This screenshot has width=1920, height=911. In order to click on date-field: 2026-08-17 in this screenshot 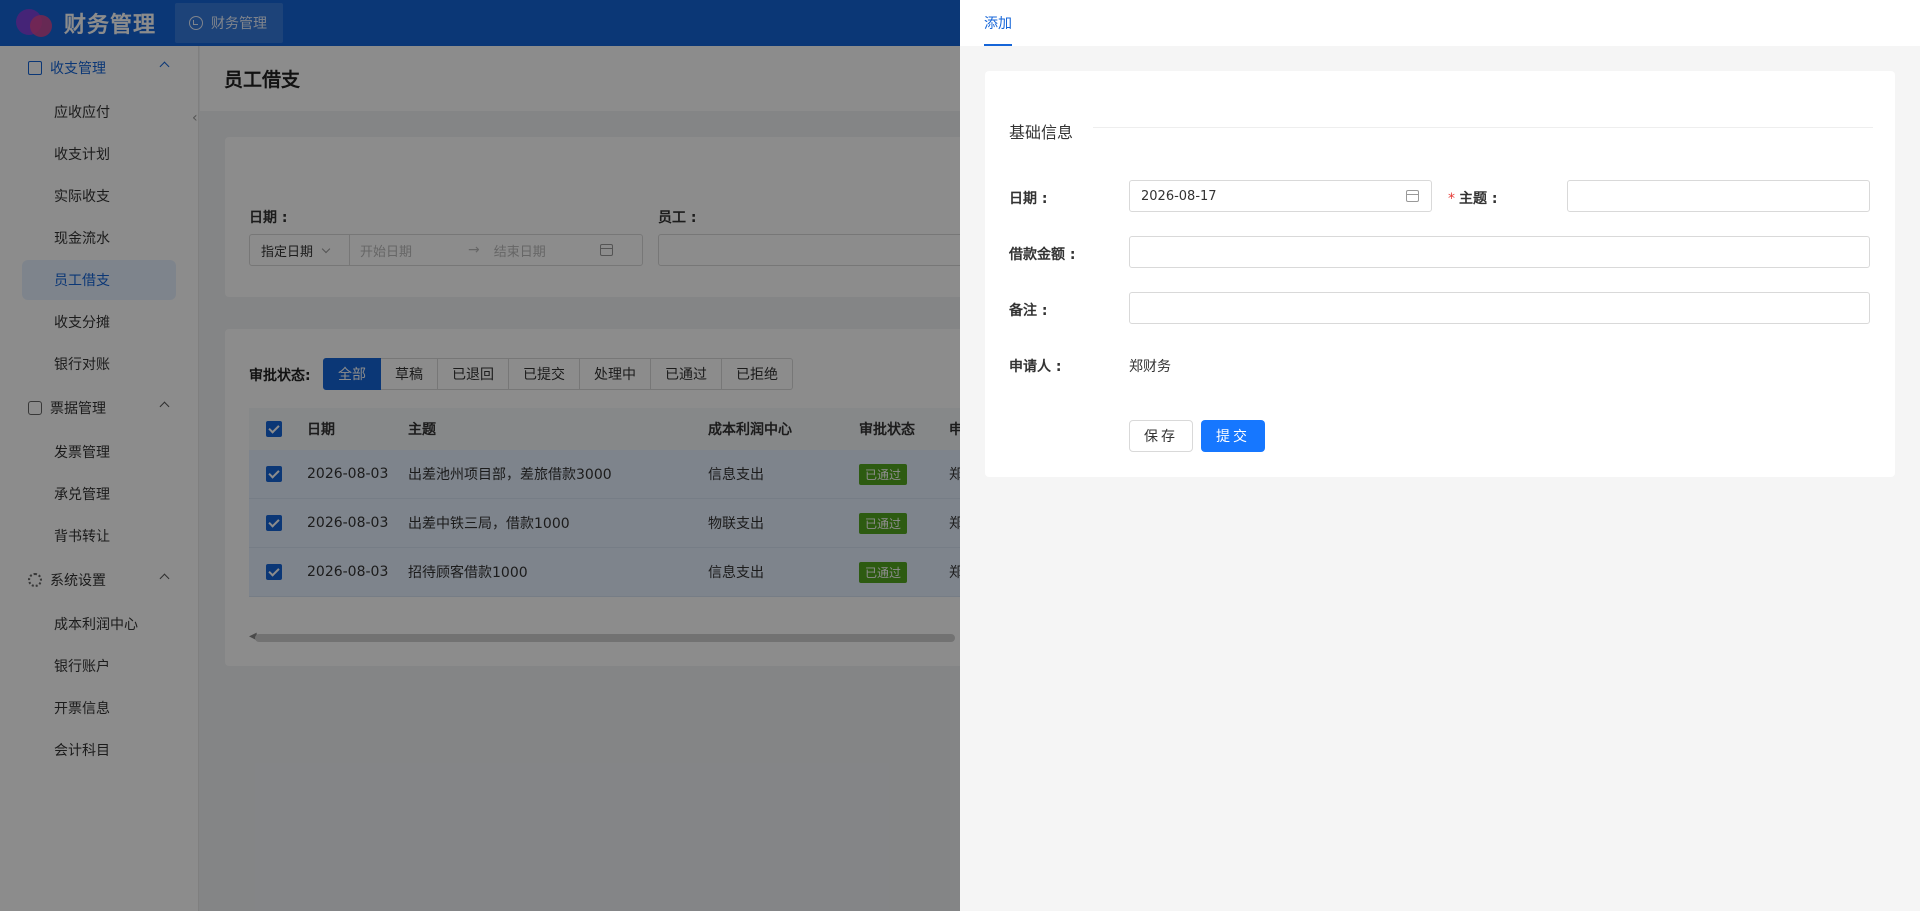, I will do `click(1280, 196)`.